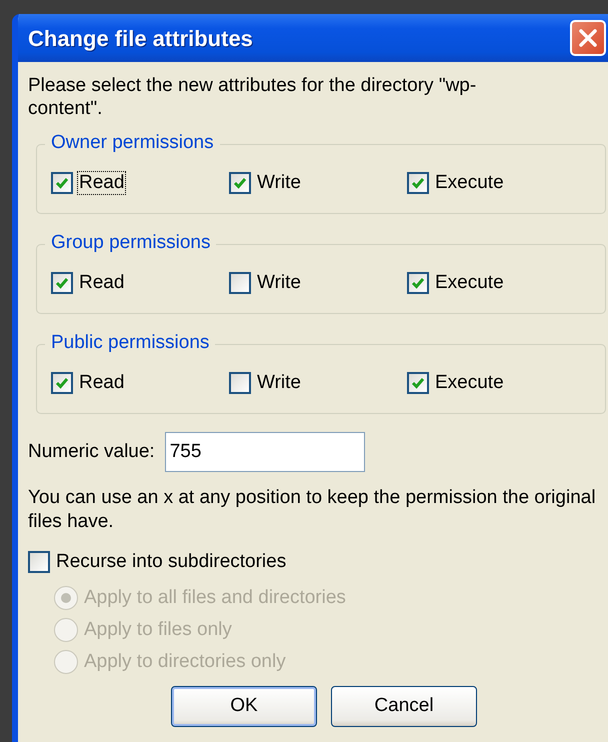 Image resolution: width=608 pixels, height=742 pixels. What do you see at coordinates (244, 706) in the screenshot?
I see `ok-button: OK` at bounding box center [244, 706].